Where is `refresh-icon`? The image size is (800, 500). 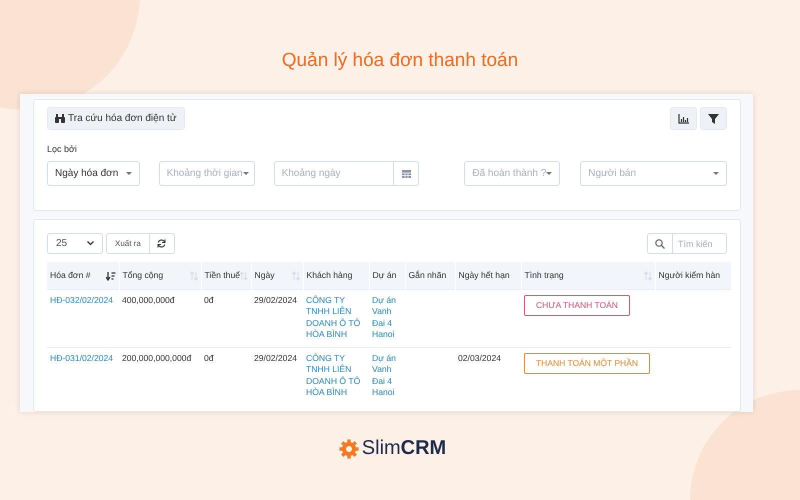 refresh-icon is located at coordinates (161, 243).